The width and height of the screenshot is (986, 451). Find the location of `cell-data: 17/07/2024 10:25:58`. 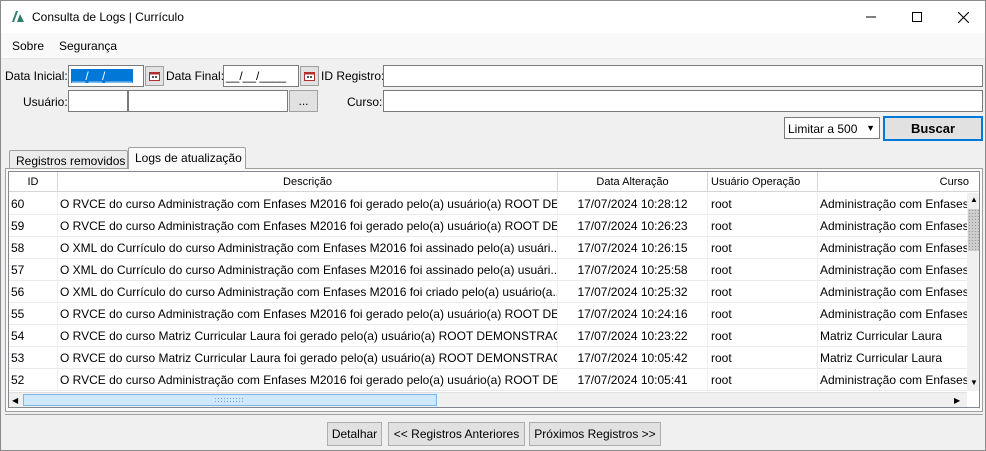

cell-data: 17/07/2024 10:25:58 is located at coordinates (633, 270).